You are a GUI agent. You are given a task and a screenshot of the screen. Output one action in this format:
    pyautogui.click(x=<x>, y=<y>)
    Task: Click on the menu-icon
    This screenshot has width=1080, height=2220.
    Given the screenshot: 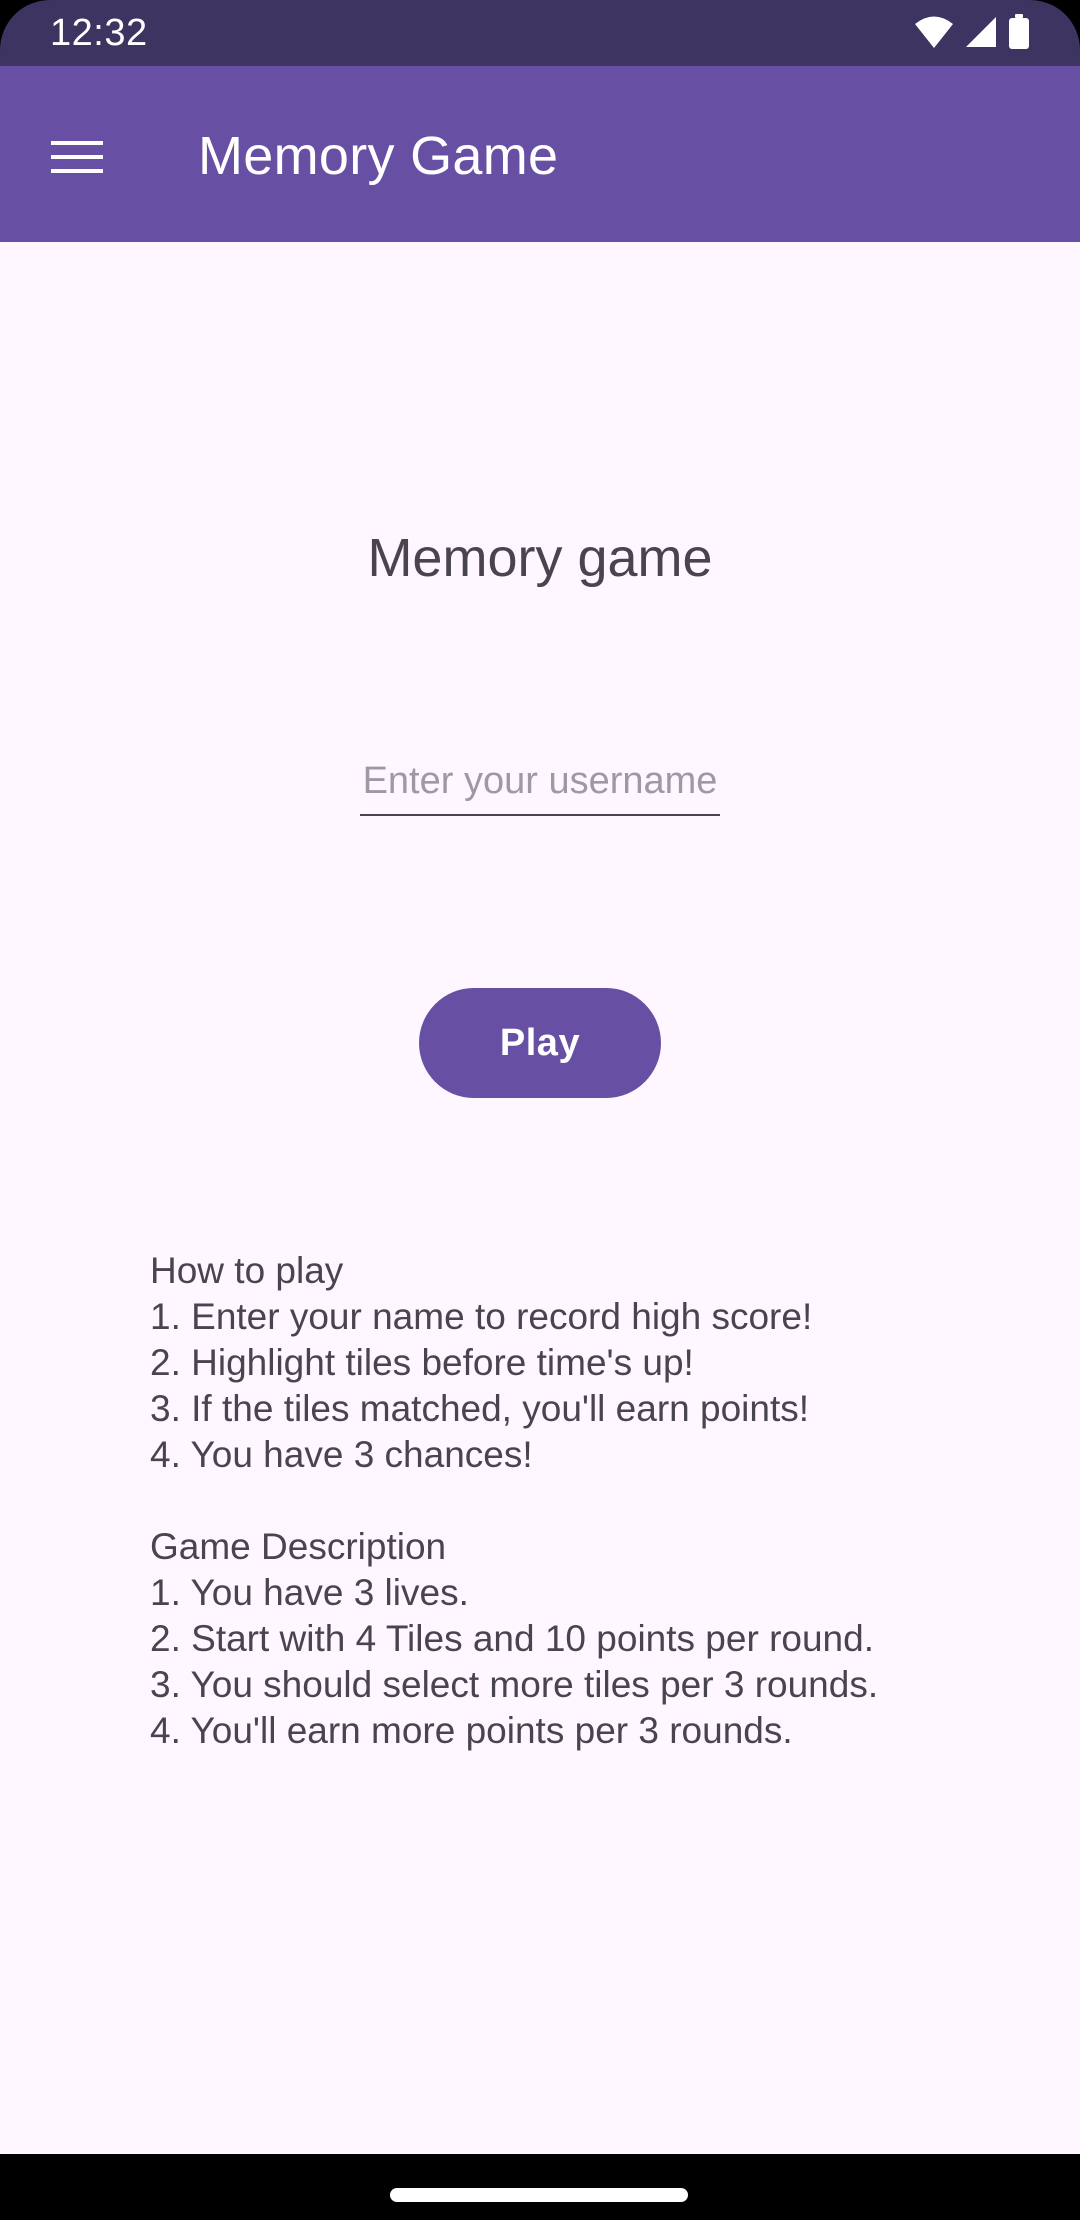 What is the action you would take?
    pyautogui.click(x=77, y=159)
    